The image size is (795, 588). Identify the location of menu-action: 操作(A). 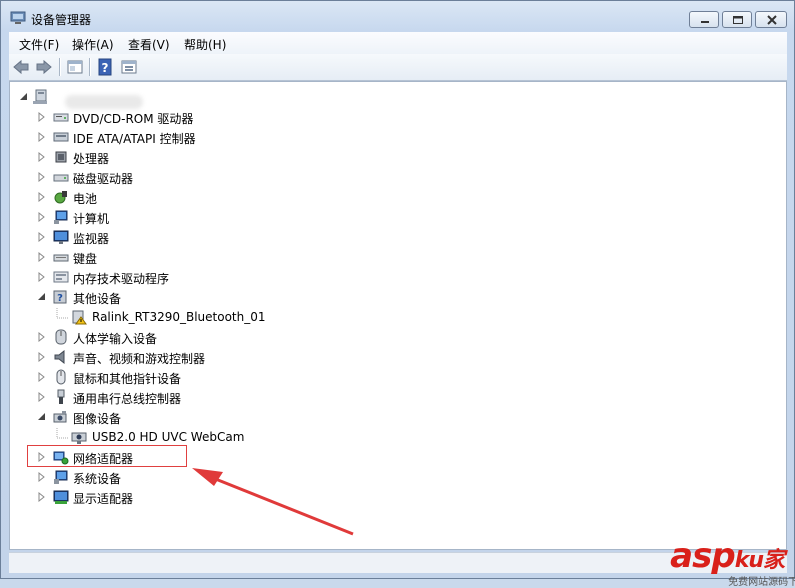
(93, 44).